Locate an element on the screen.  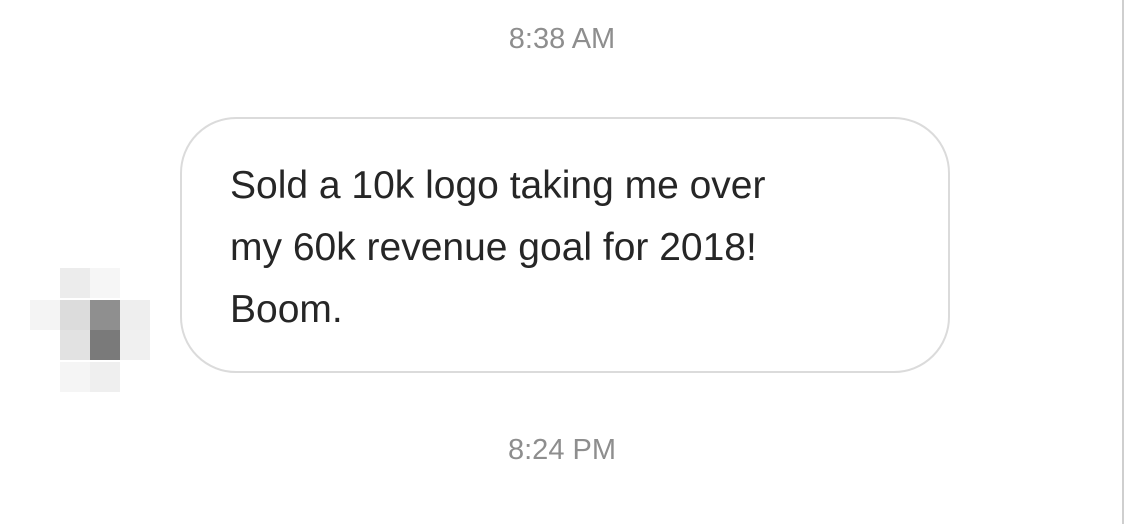
timestamp-top: 8:38 AM is located at coordinates (562, 39).